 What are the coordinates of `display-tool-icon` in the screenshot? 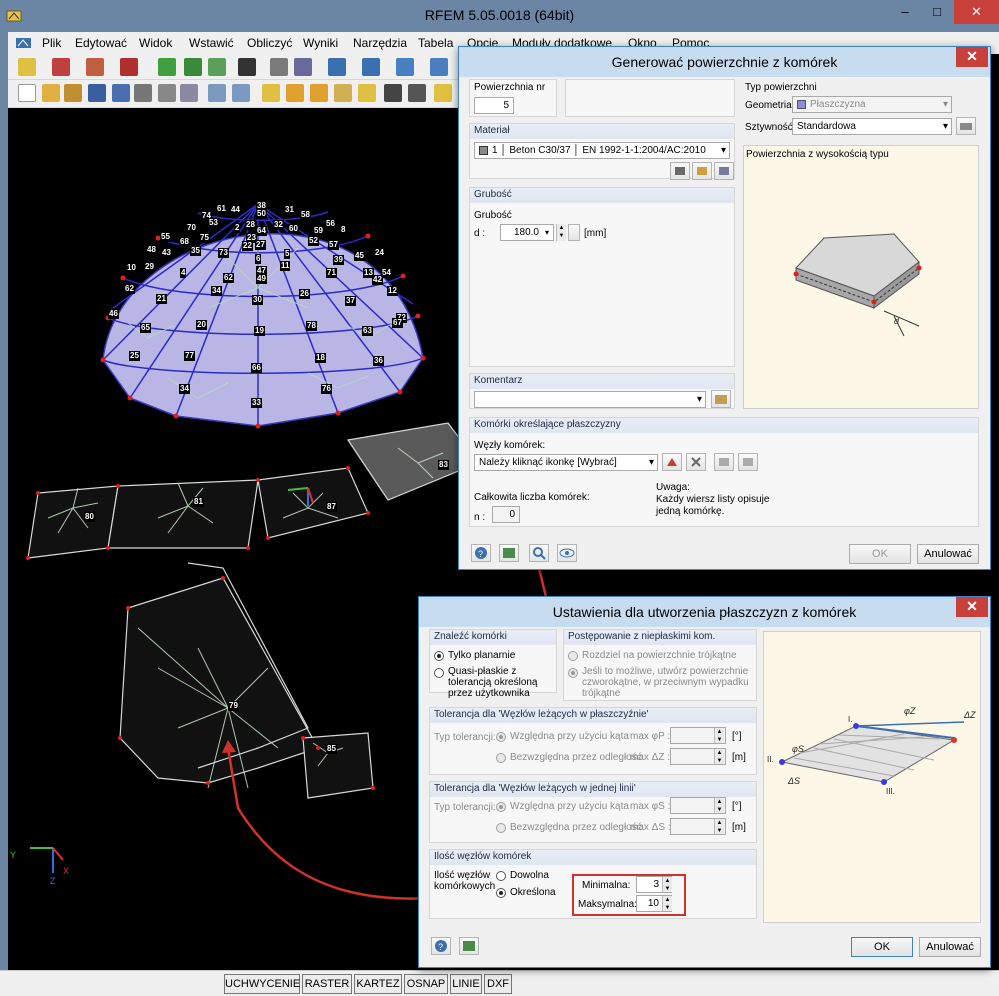 It's located at (371, 67).